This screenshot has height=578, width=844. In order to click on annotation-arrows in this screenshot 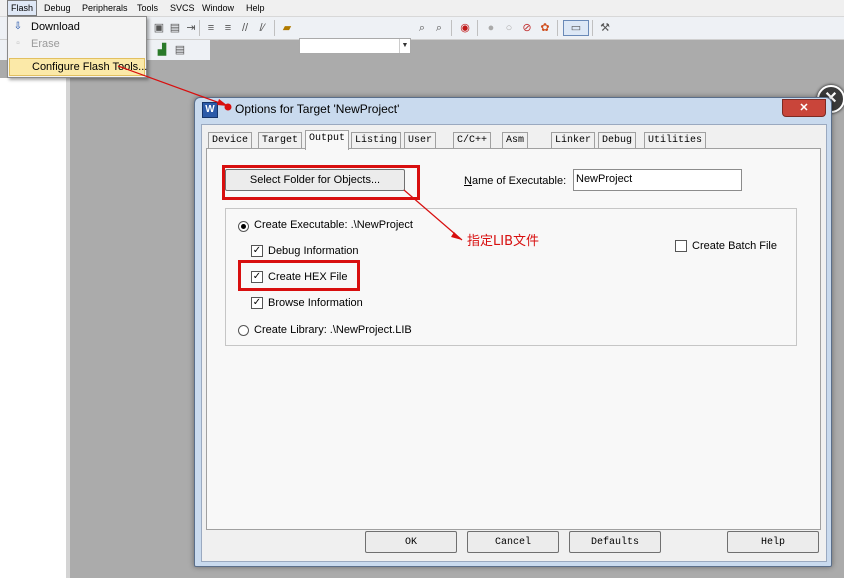, I will do `click(290, 153)`.